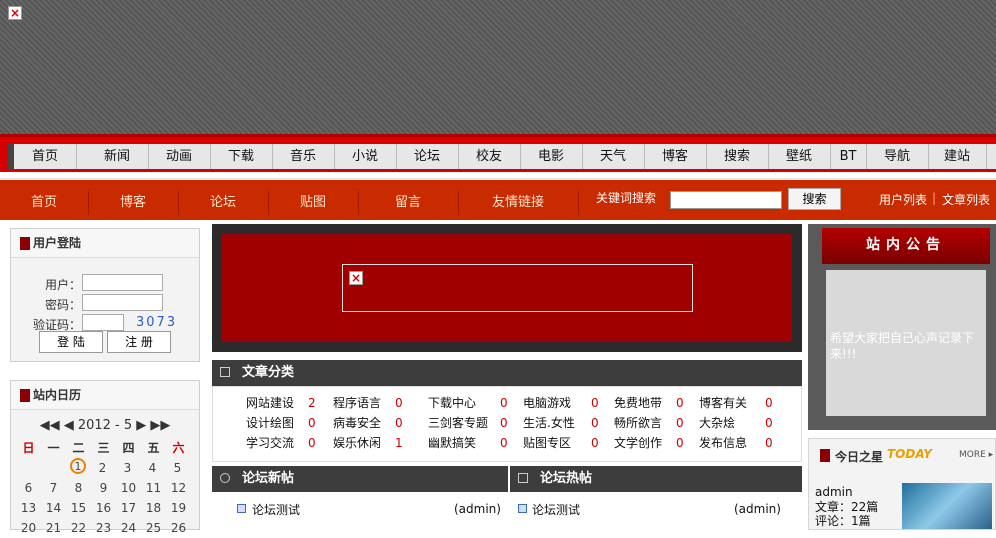 The image size is (996, 538). What do you see at coordinates (152, 468) in the screenshot?
I see `calendar-day: 4` at bounding box center [152, 468].